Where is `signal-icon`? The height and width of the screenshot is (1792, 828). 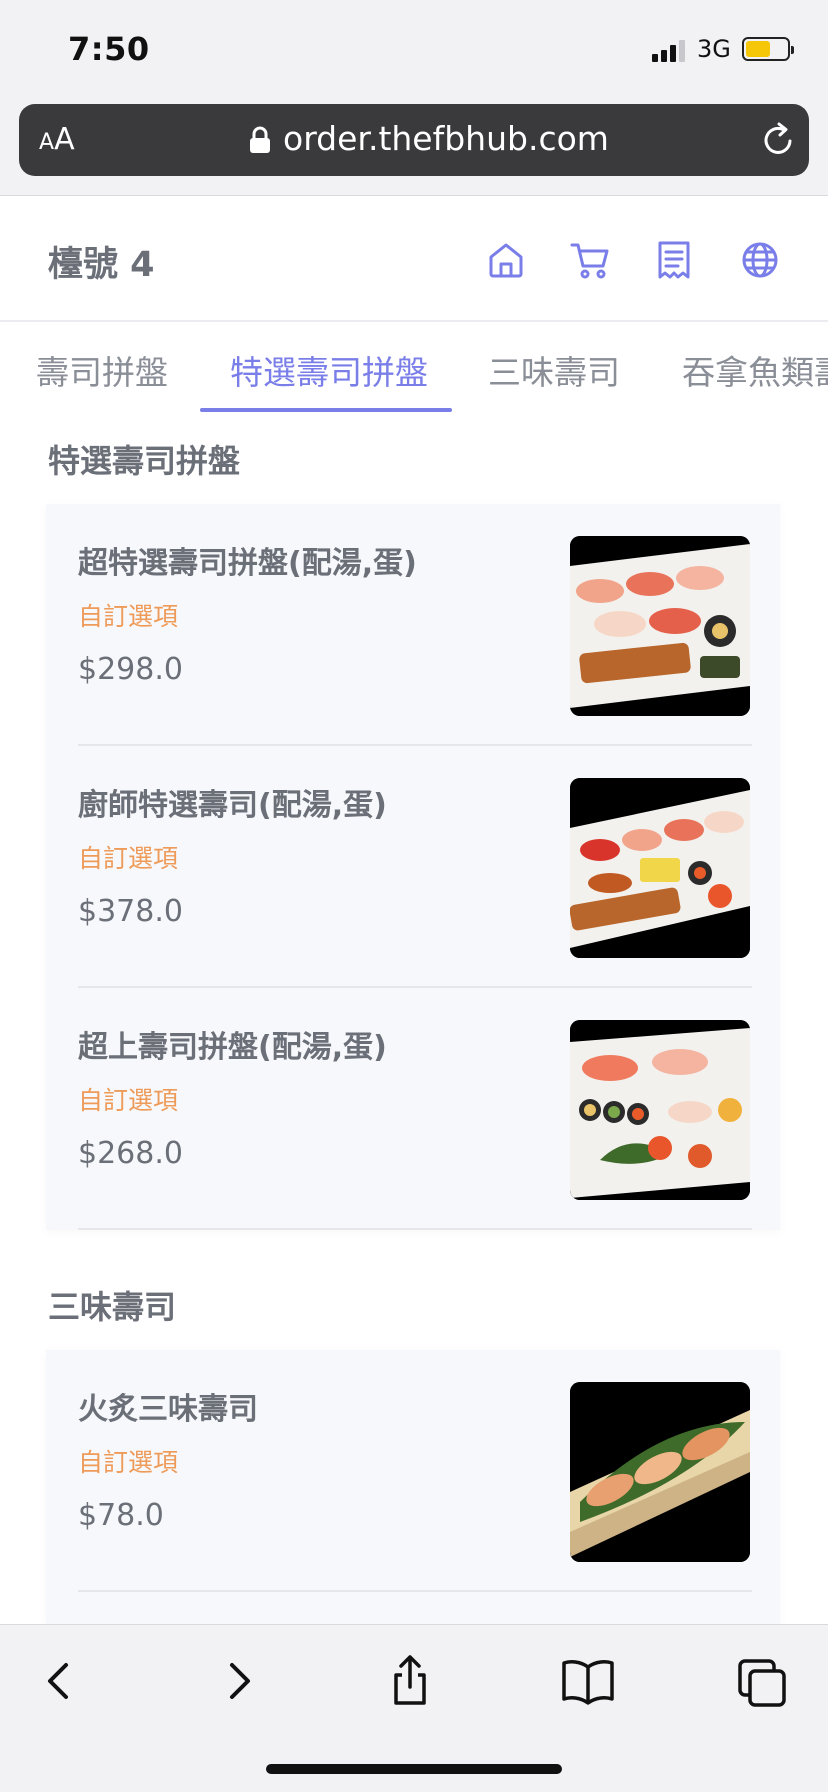
signal-icon is located at coordinates (670, 50).